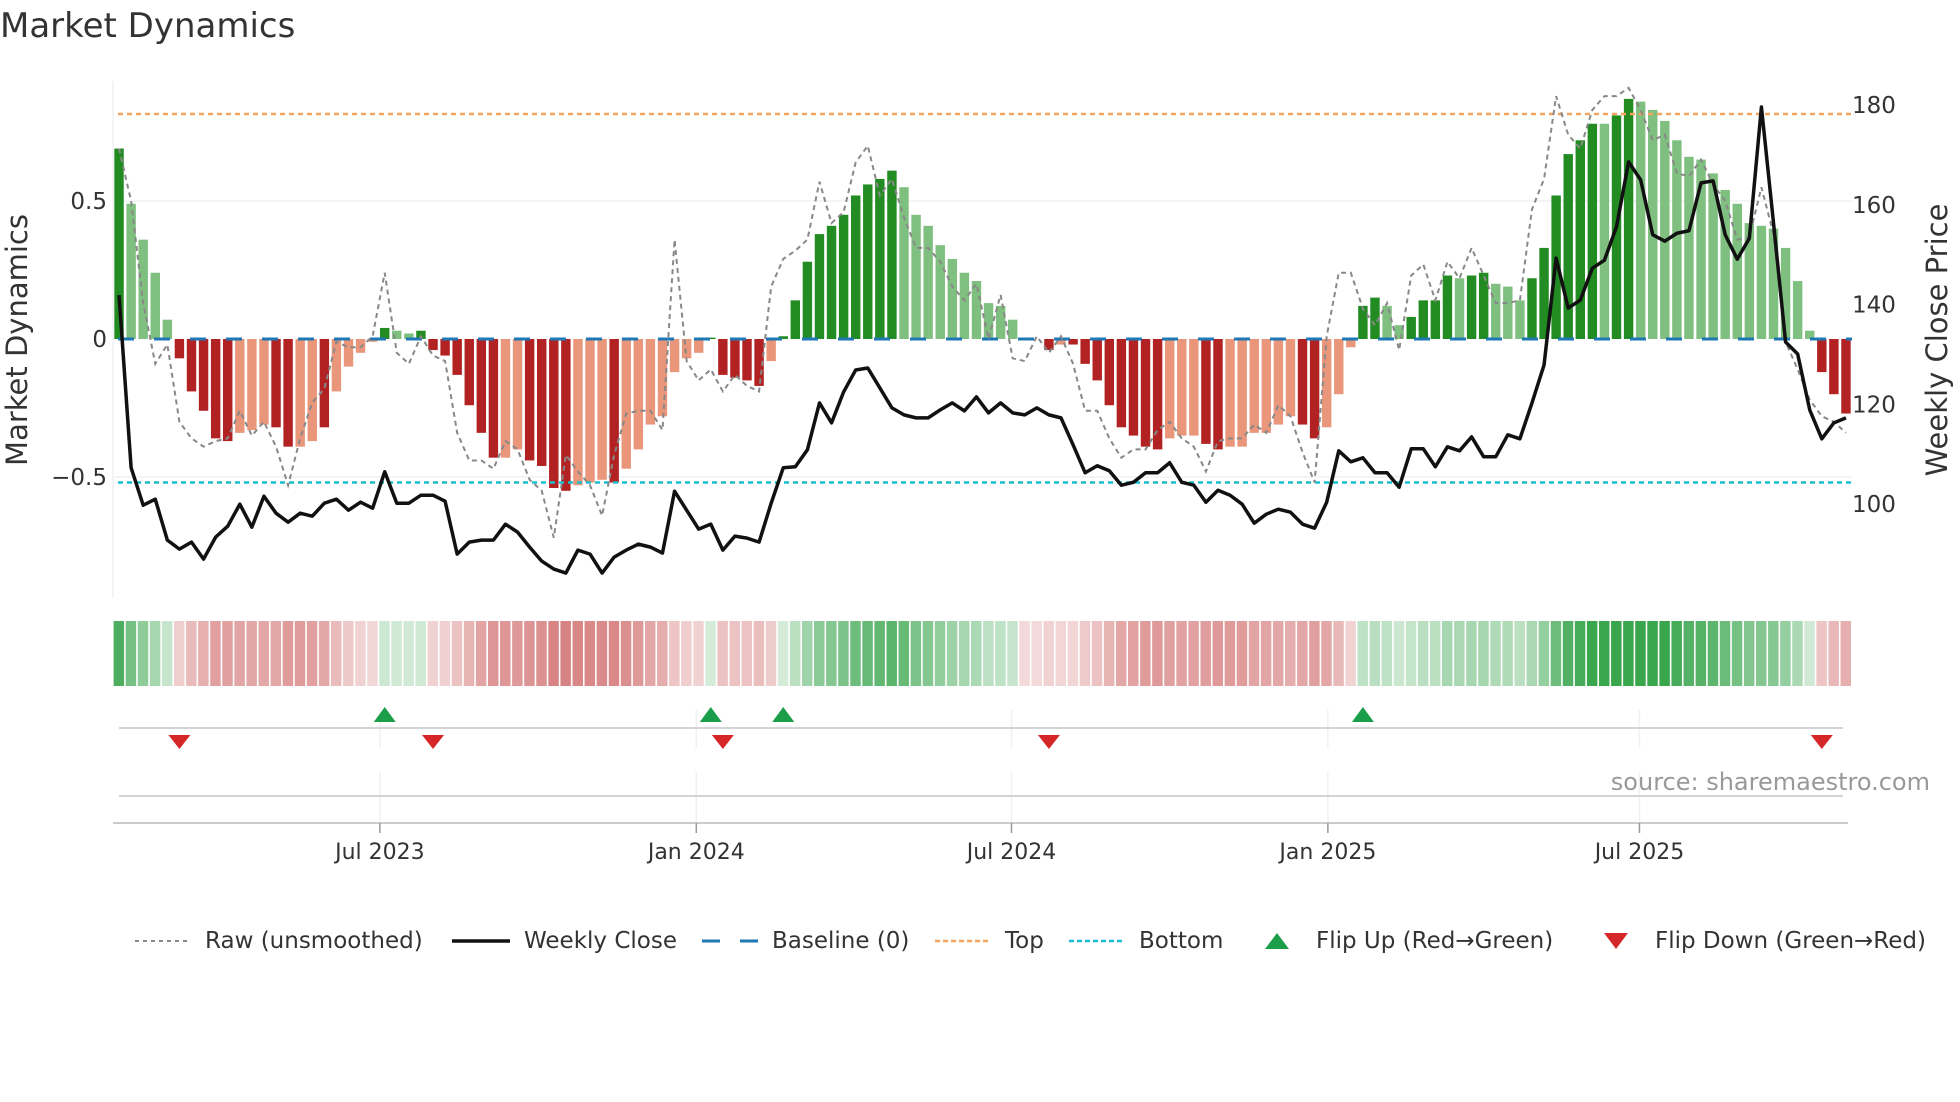  What do you see at coordinates (1146, 941) in the screenshot?
I see `legend-item-bottom: Bottom` at bounding box center [1146, 941].